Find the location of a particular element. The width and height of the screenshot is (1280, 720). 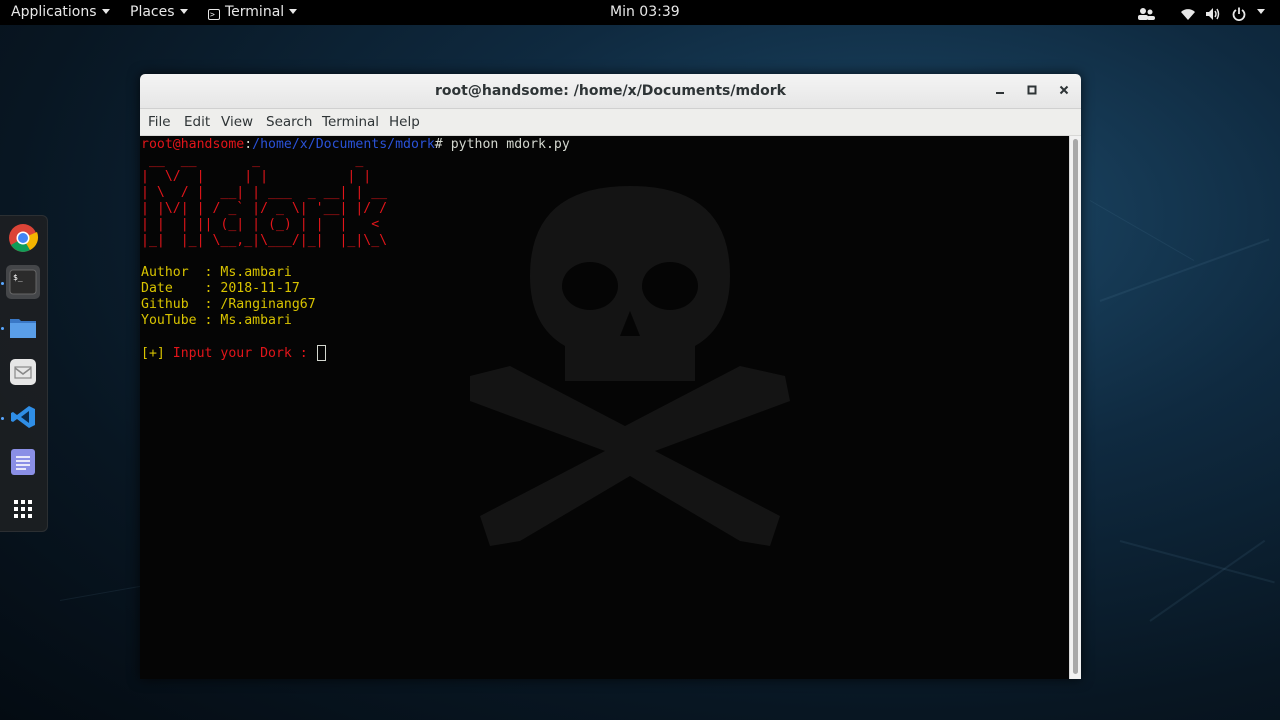

mail-launcher is located at coordinates (23, 372).